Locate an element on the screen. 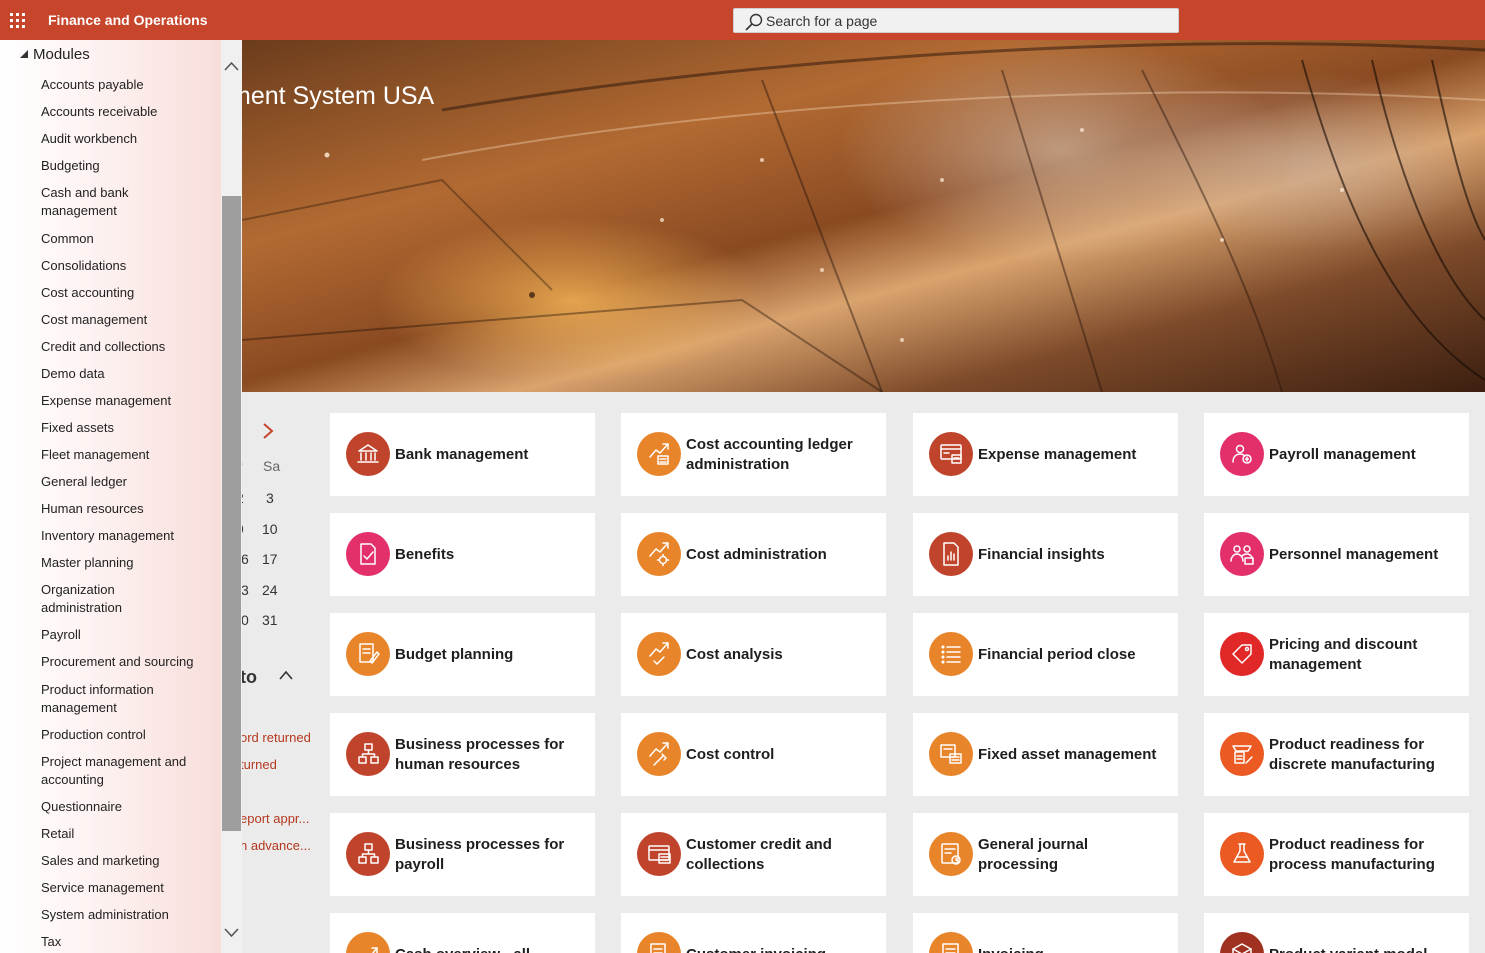 The height and width of the screenshot is (953, 1485). nav-item-module: Budgeting is located at coordinates (129, 166).